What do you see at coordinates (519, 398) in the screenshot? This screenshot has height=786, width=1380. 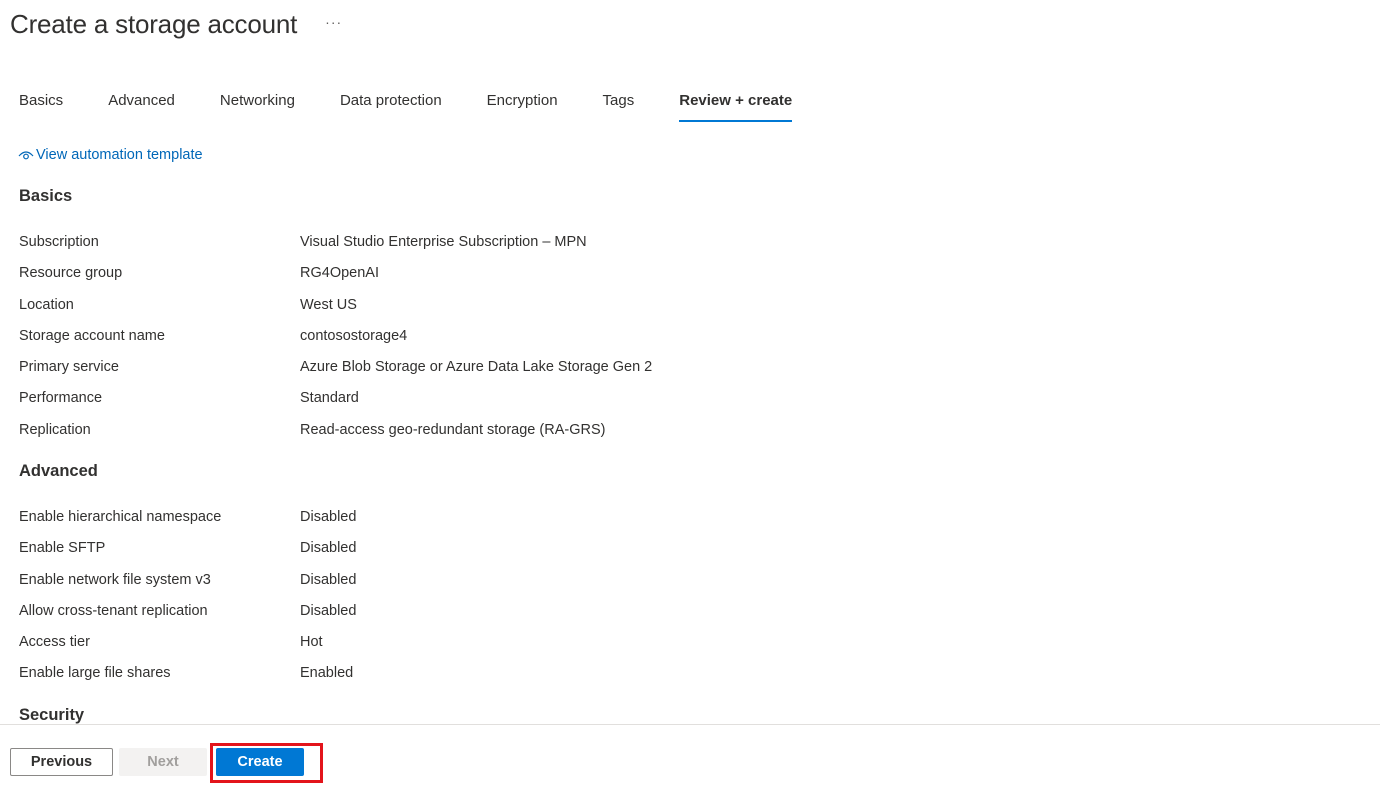 I see `summary-row: Performance Standard` at bounding box center [519, 398].